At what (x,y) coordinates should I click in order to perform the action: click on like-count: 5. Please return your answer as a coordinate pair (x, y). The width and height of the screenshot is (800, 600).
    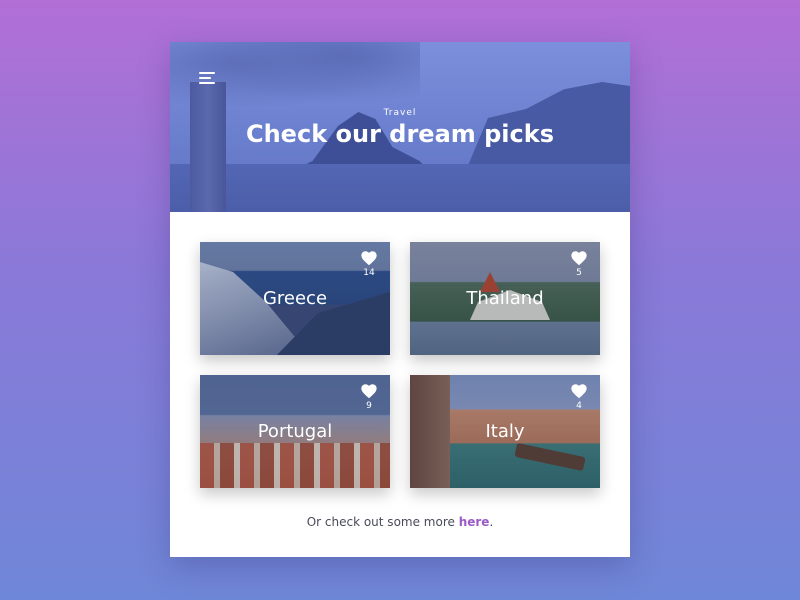
    Looking at the image, I should click on (579, 273).